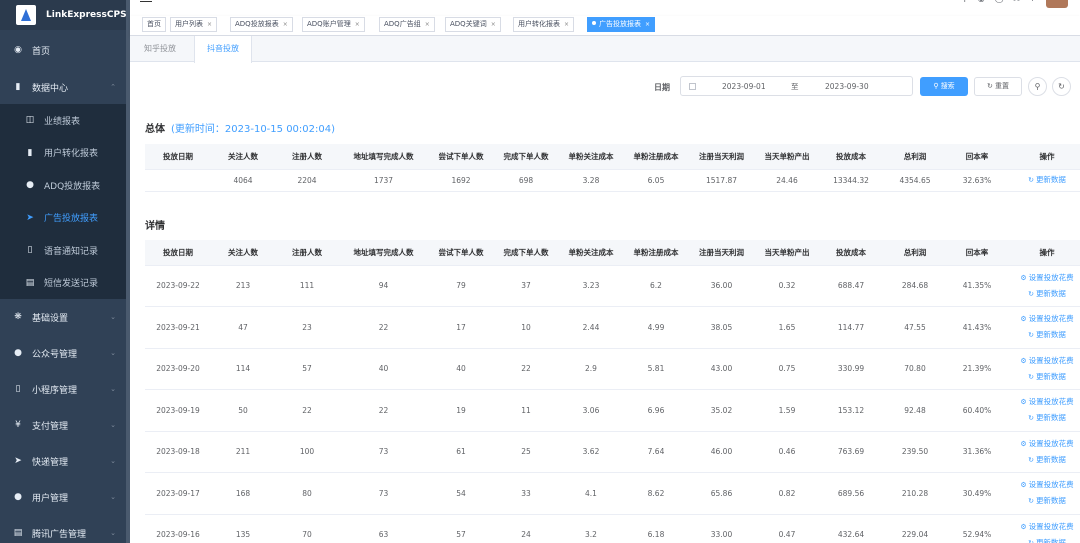  Describe the element at coordinates (155, 226) in the screenshot. I see `details-title: 详情` at that location.